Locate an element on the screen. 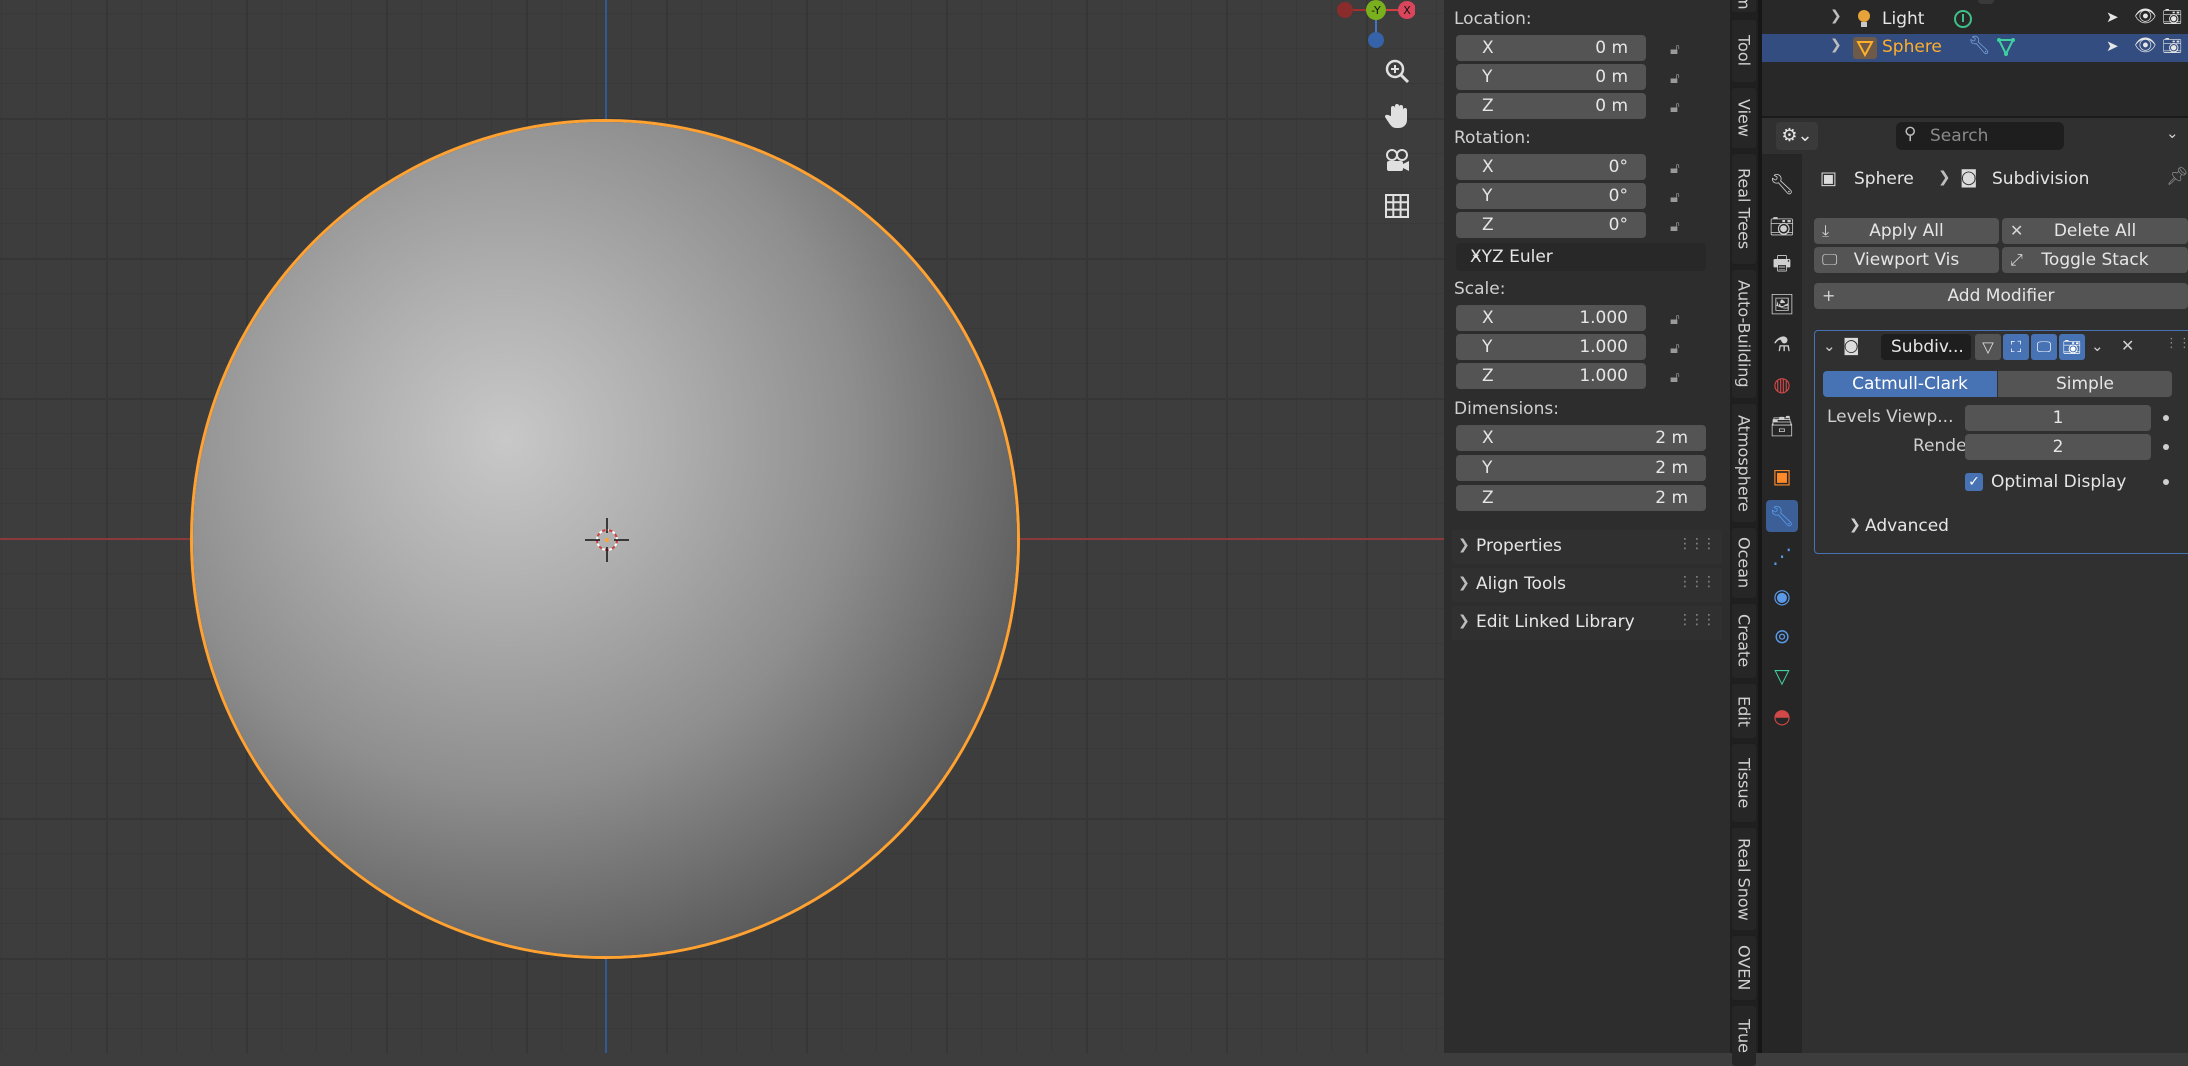 The height and width of the screenshot is (1066, 2188). dimension-x-field: X2 m is located at coordinates (1581, 438).